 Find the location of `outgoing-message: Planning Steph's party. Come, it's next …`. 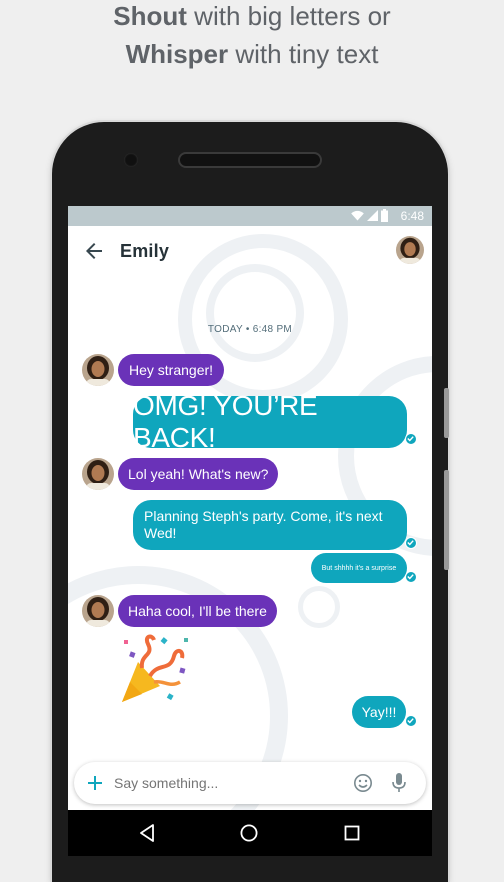

outgoing-message: Planning Steph's party. Come, it's next … is located at coordinates (270, 525).